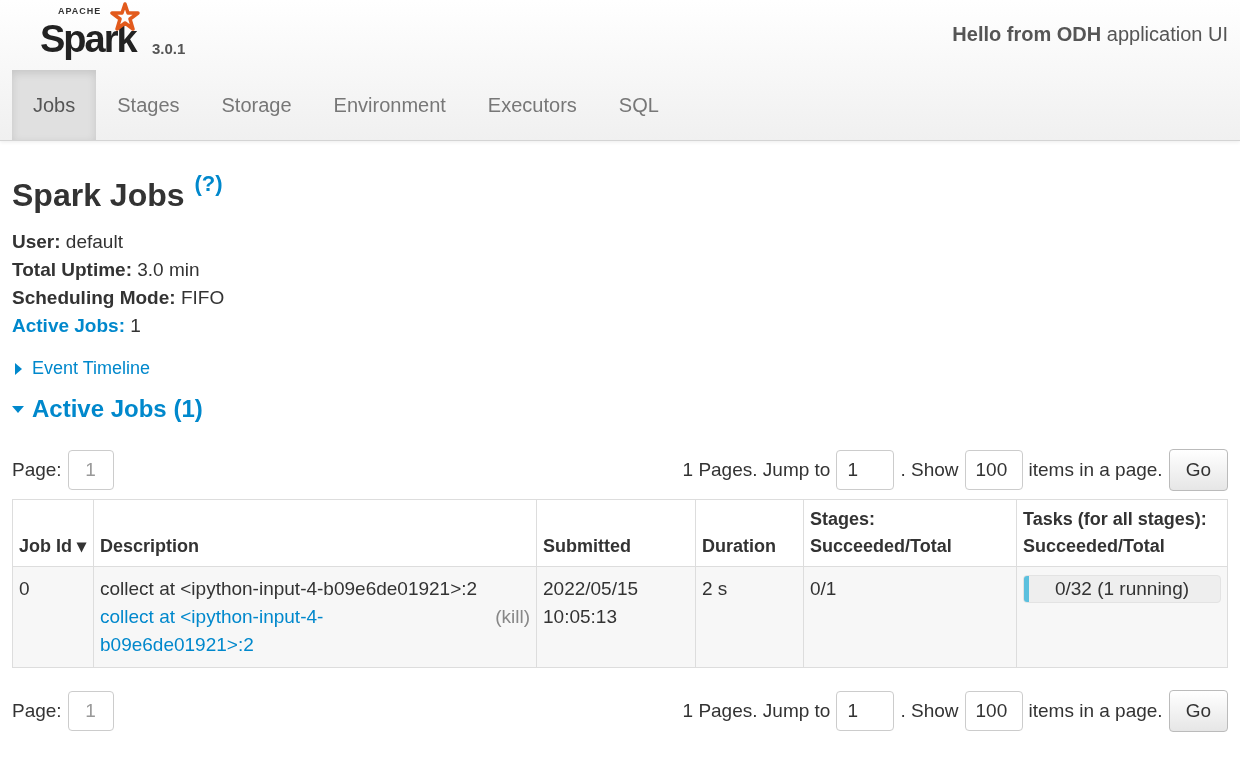  Describe the element at coordinates (256, 105) in the screenshot. I see `nav-tab: Storage` at that location.